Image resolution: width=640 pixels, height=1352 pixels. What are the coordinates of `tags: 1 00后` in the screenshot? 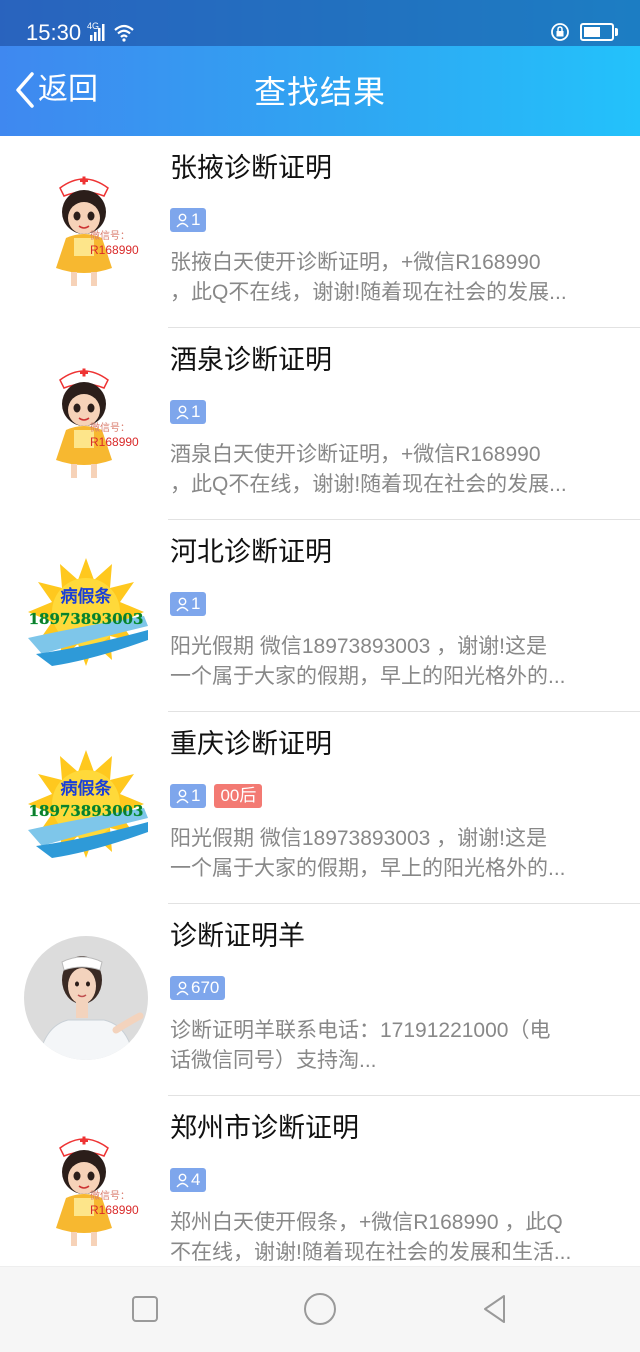 It's located at (216, 796).